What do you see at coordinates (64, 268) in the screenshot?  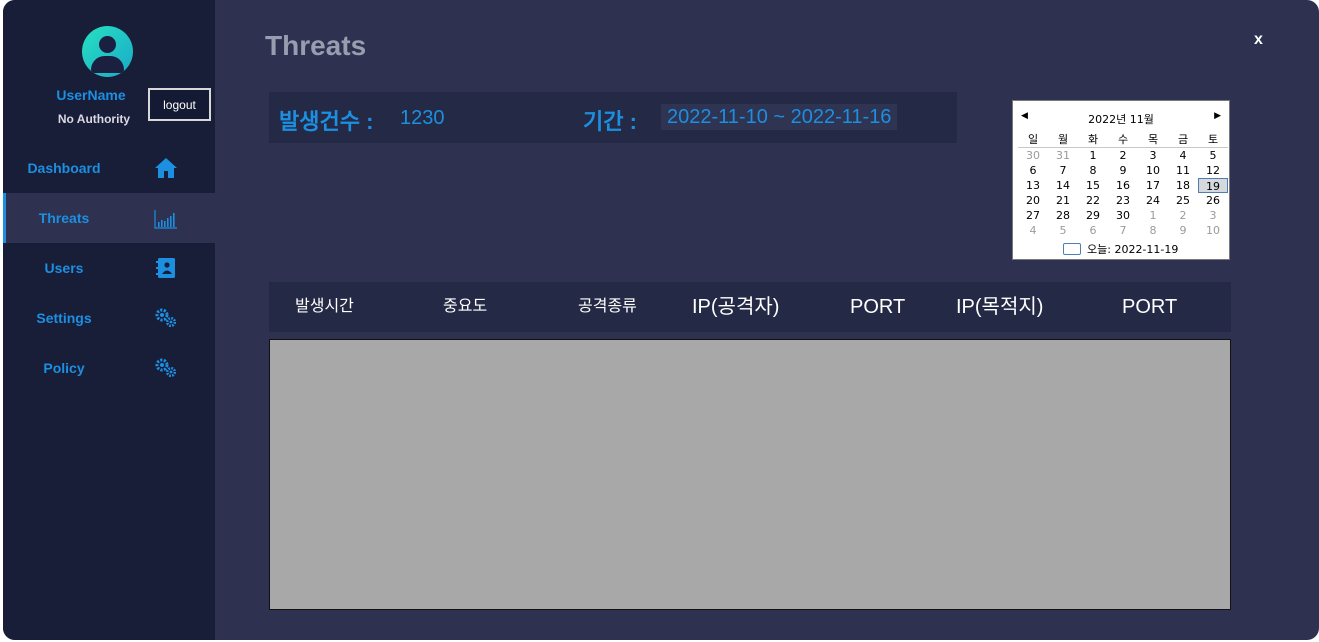 I see `sidebar-item-label: Users` at bounding box center [64, 268].